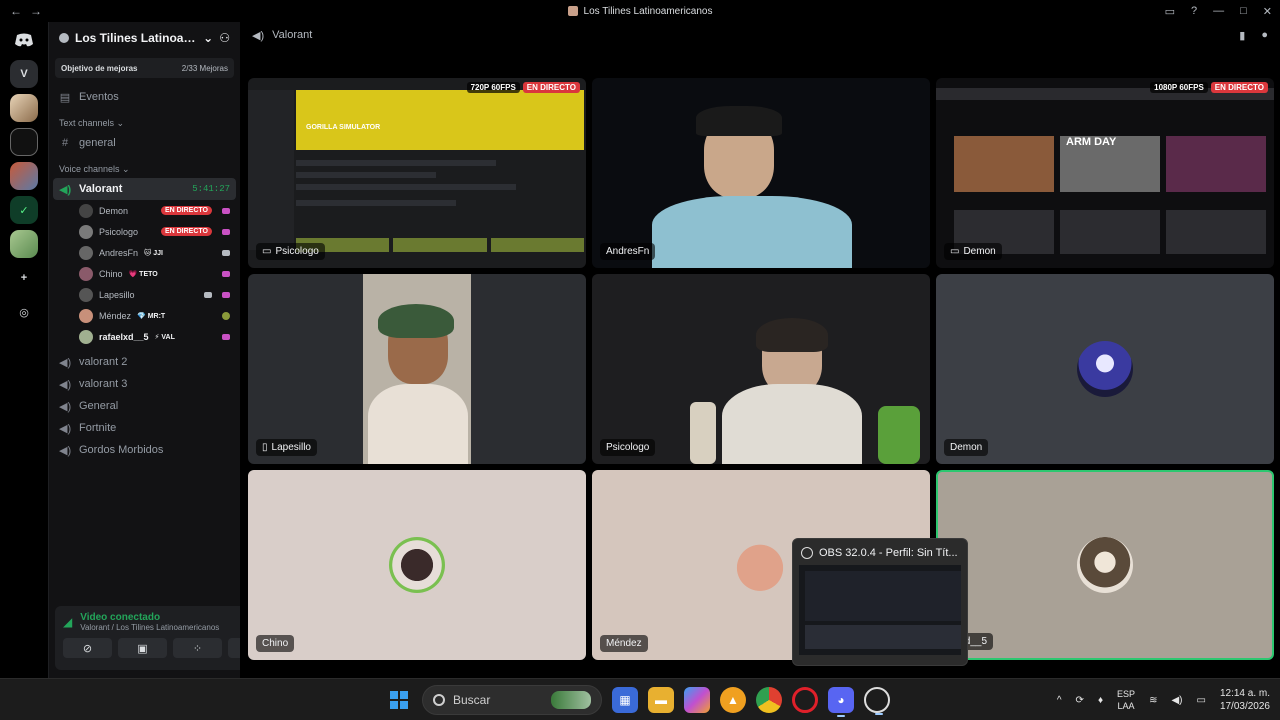 This screenshot has height=720, width=1280. I want to click on battery-icon: ▭, so click(1200, 700).